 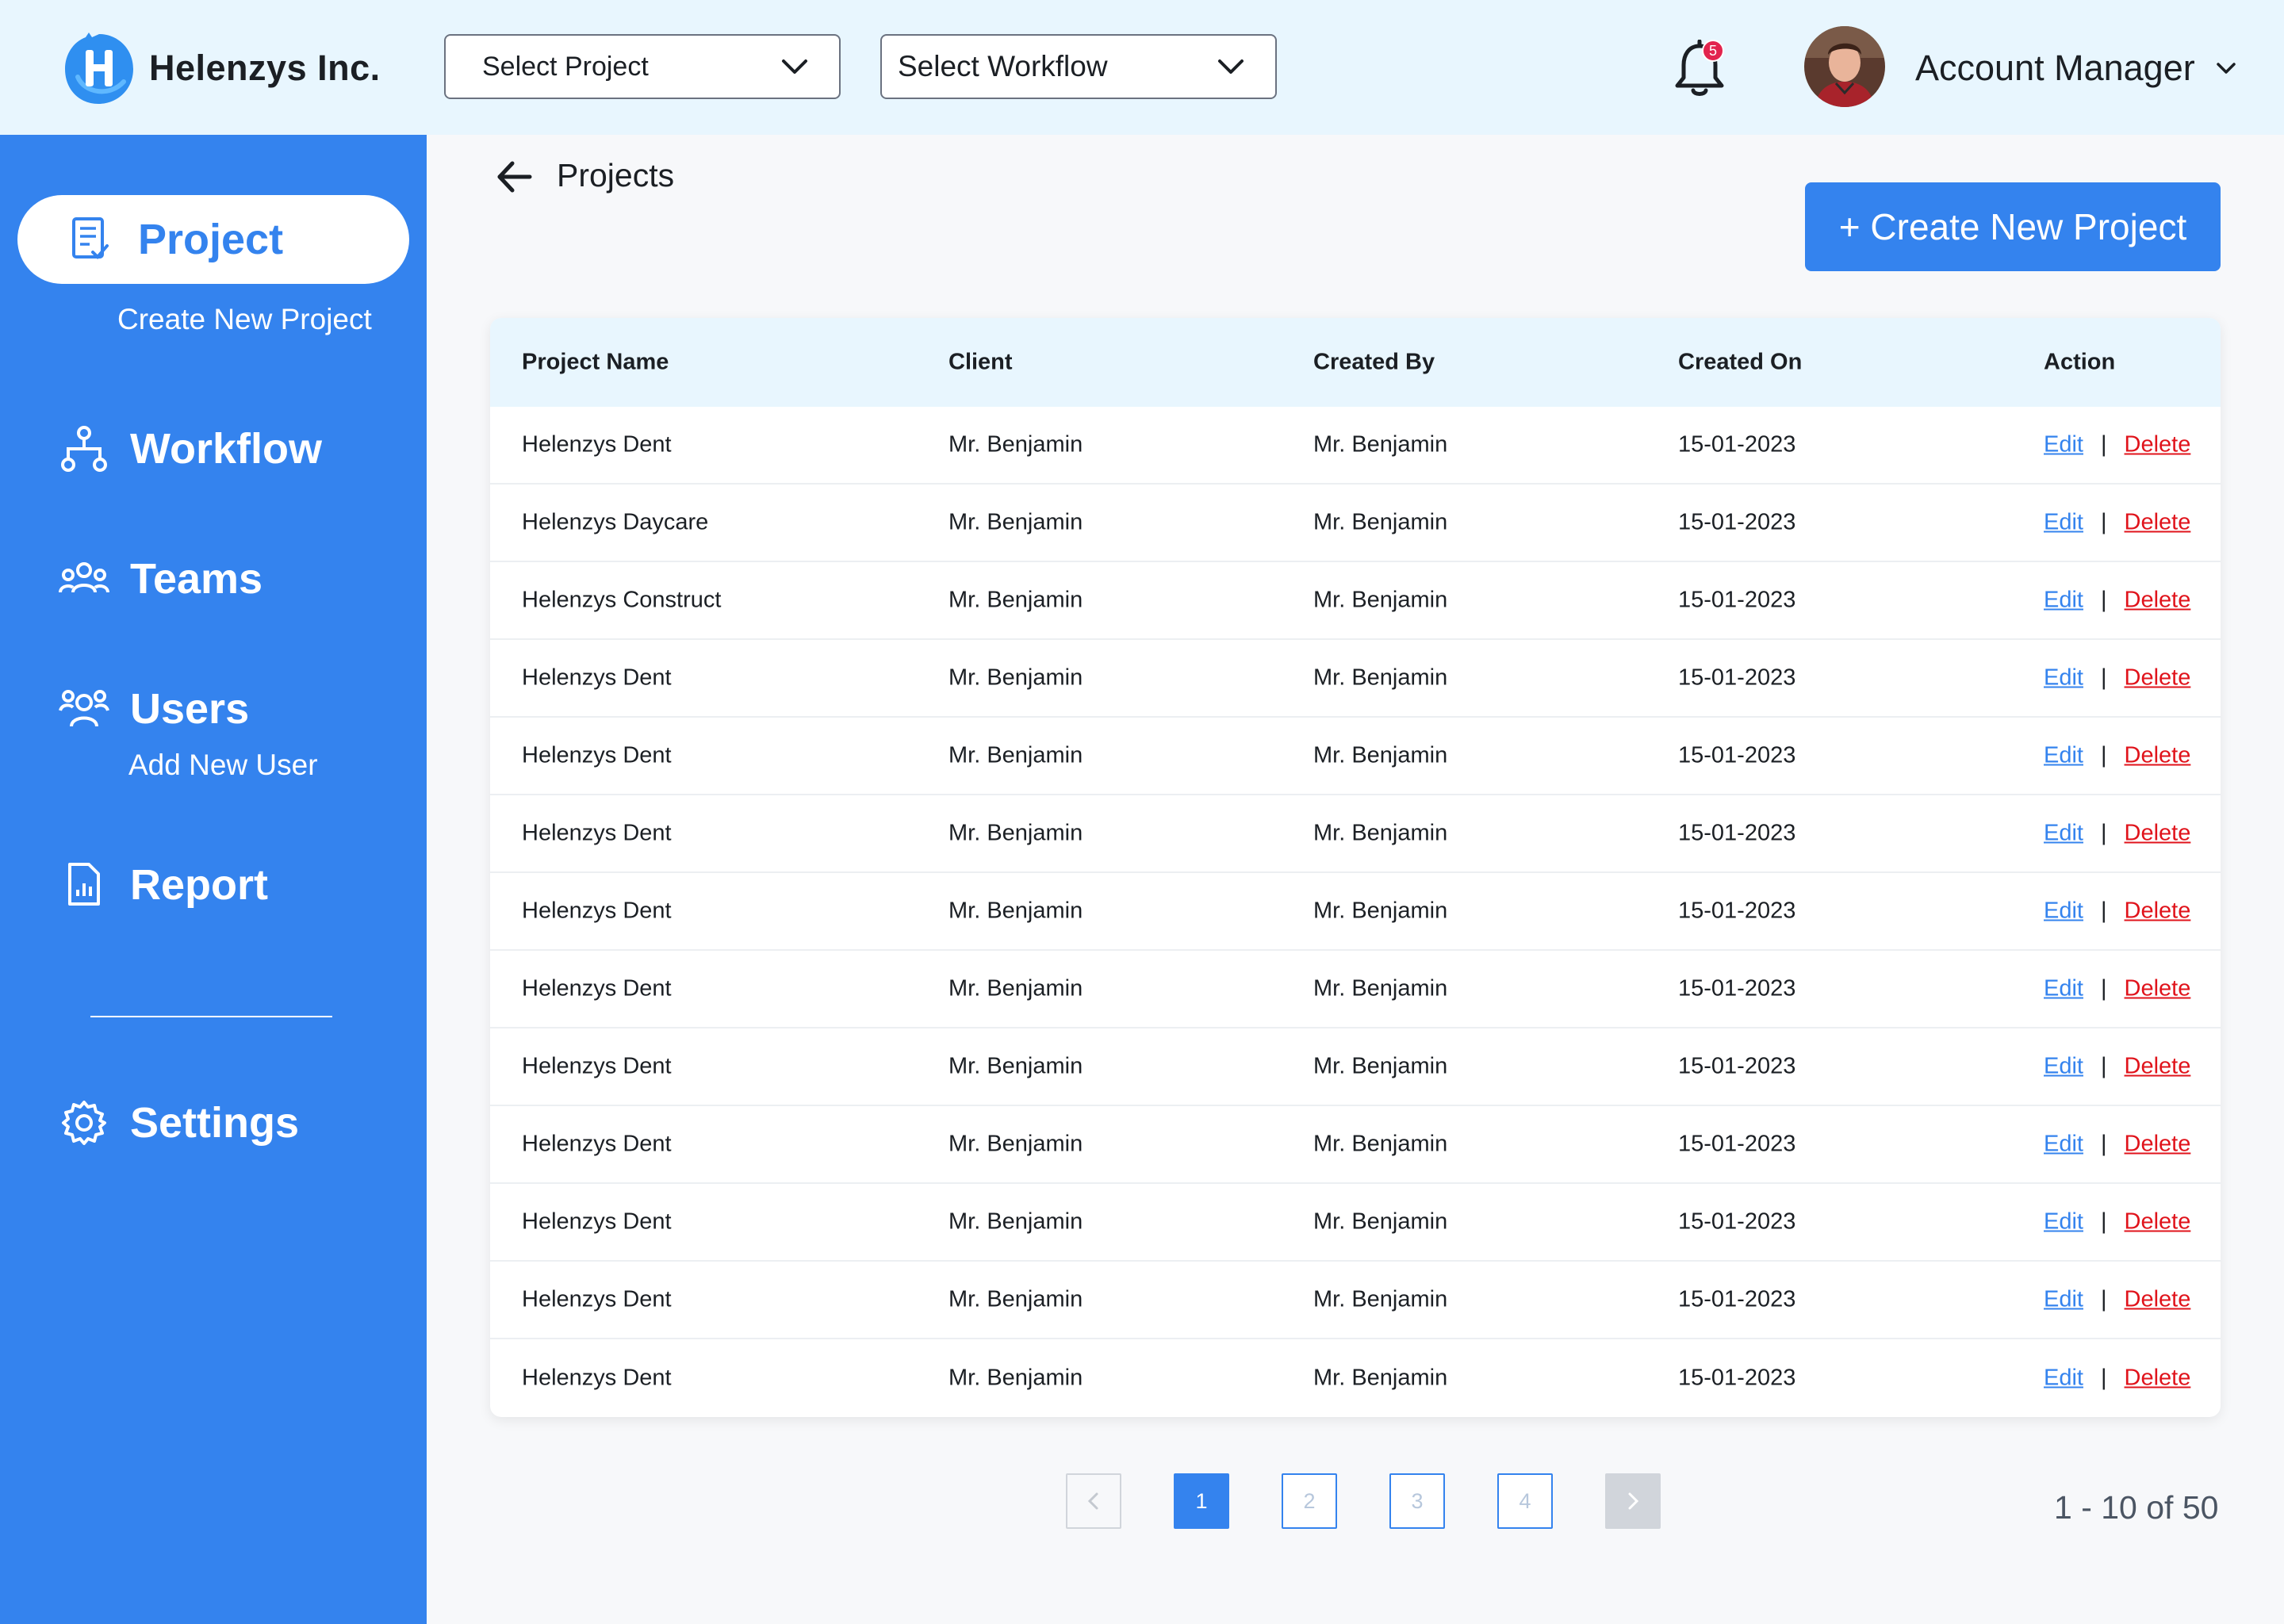 What do you see at coordinates (226, 449) in the screenshot?
I see `sidebar-item-label: Workflow` at bounding box center [226, 449].